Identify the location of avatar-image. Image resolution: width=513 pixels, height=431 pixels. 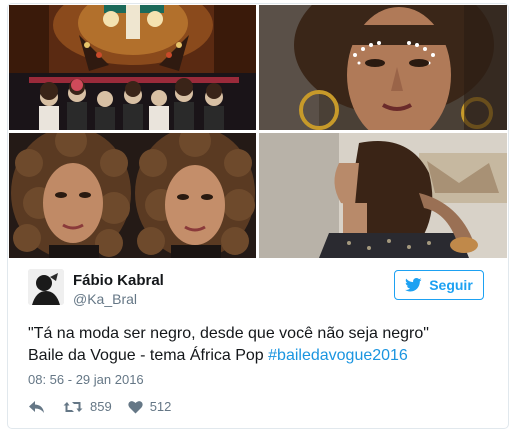
(46, 287).